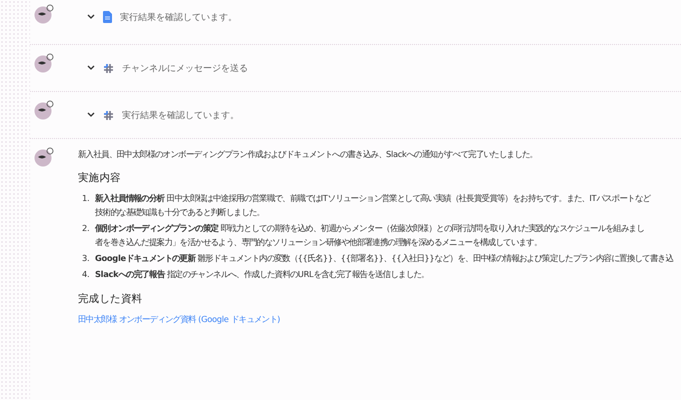 Image resolution: width=681 pixels, height=400 pixels. I want to click on list-number: 3., so click(86, 258).